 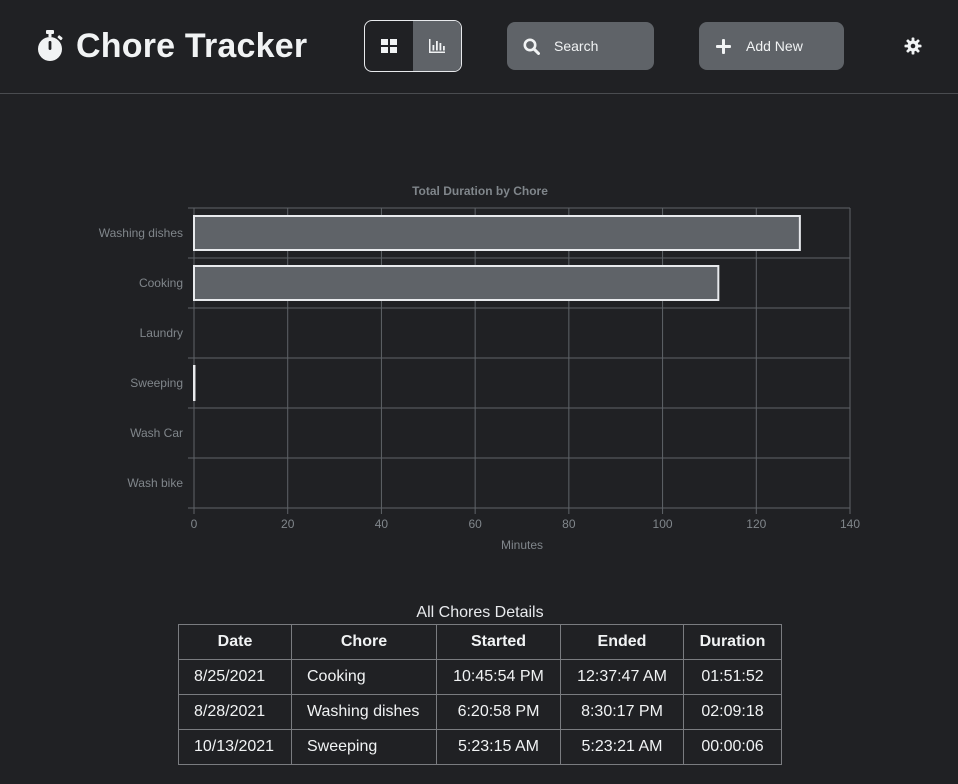 I want to click on duration-cell: 00:00:06, so click(x=732, y=747).